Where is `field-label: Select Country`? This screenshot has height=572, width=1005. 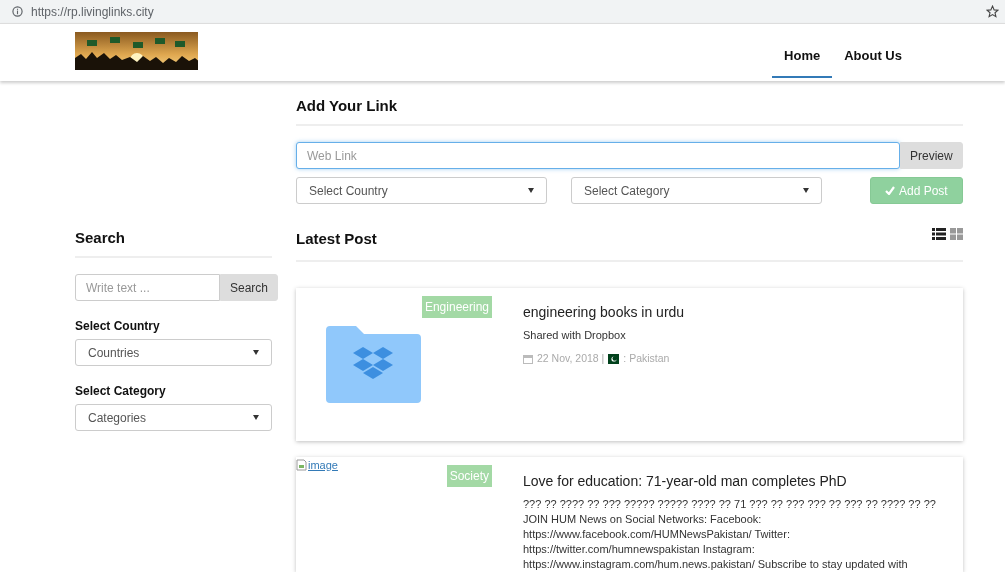
field-label: Select Country is located at coordinates (118, 326).